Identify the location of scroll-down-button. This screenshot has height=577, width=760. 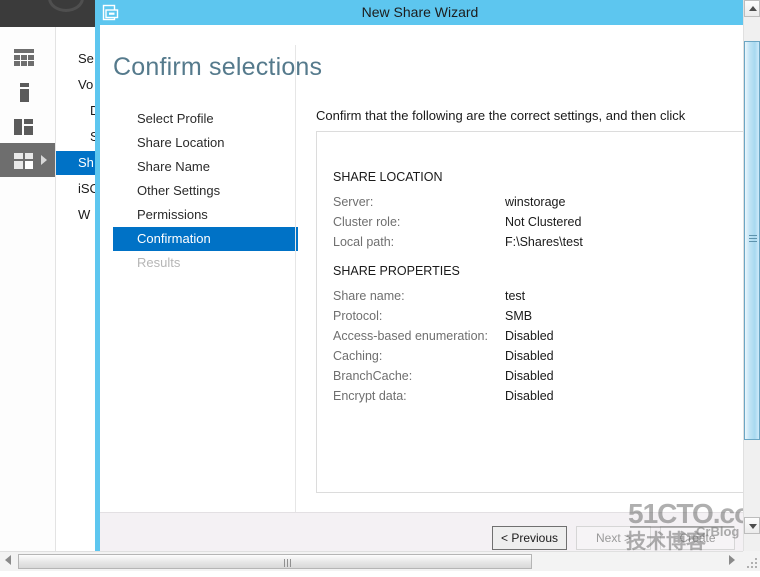
(752, 525).